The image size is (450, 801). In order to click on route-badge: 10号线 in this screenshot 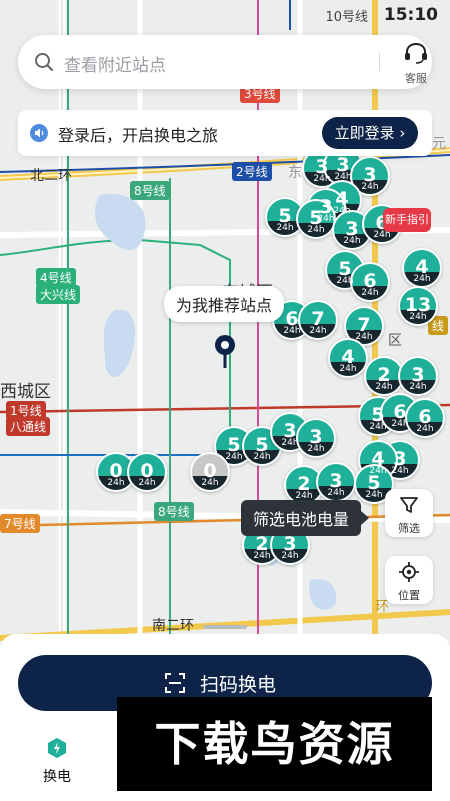, I will do `click(346, 17)`.